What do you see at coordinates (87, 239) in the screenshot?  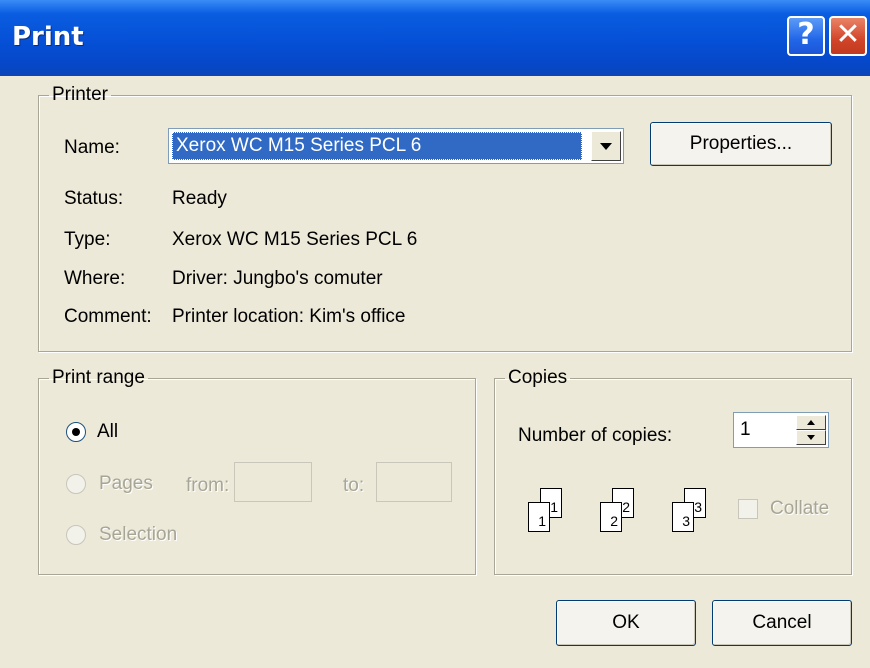 I see `type-label: Type:` at bounding box center [87, 239].